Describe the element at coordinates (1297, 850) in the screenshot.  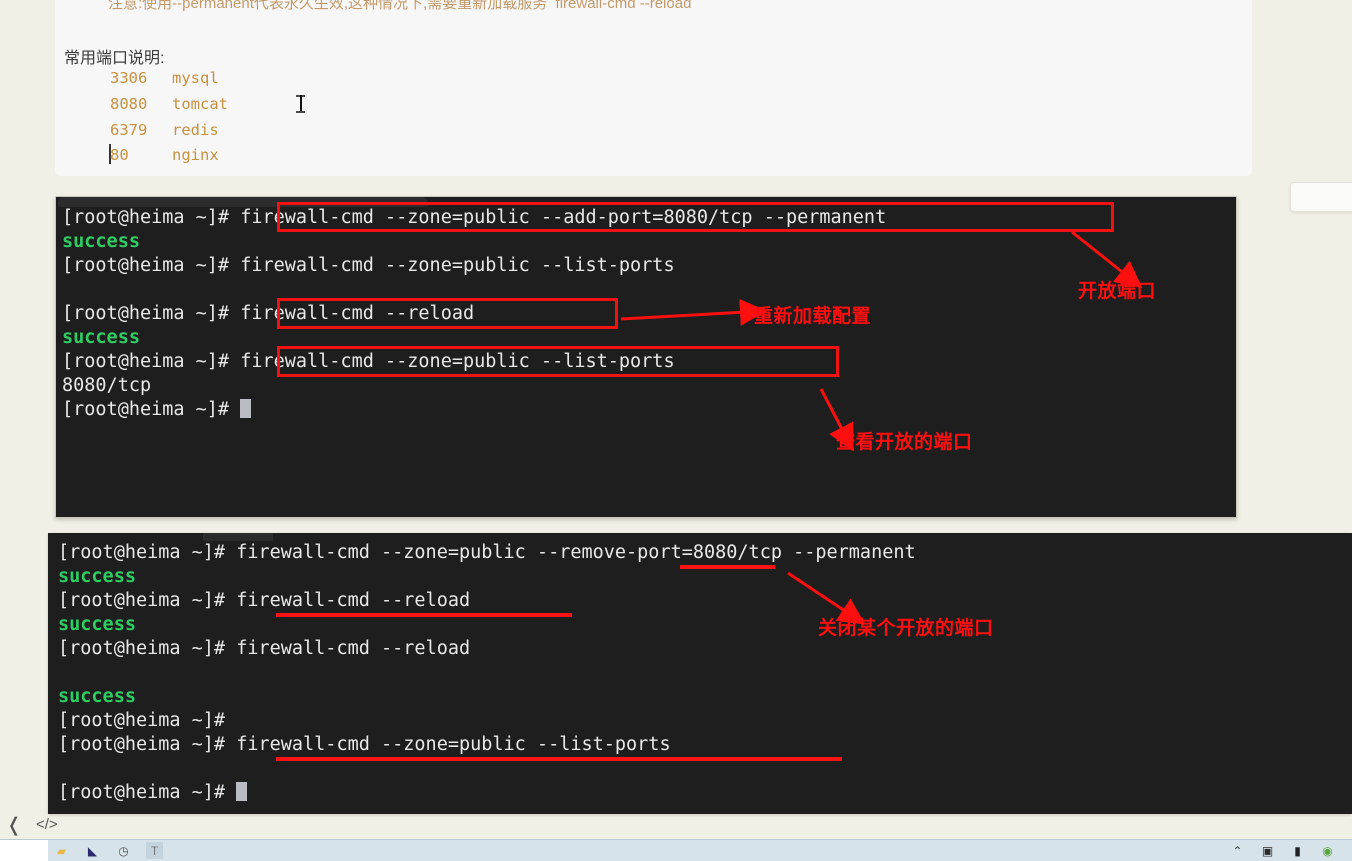
I see `battery-icon: ▮` at that location.